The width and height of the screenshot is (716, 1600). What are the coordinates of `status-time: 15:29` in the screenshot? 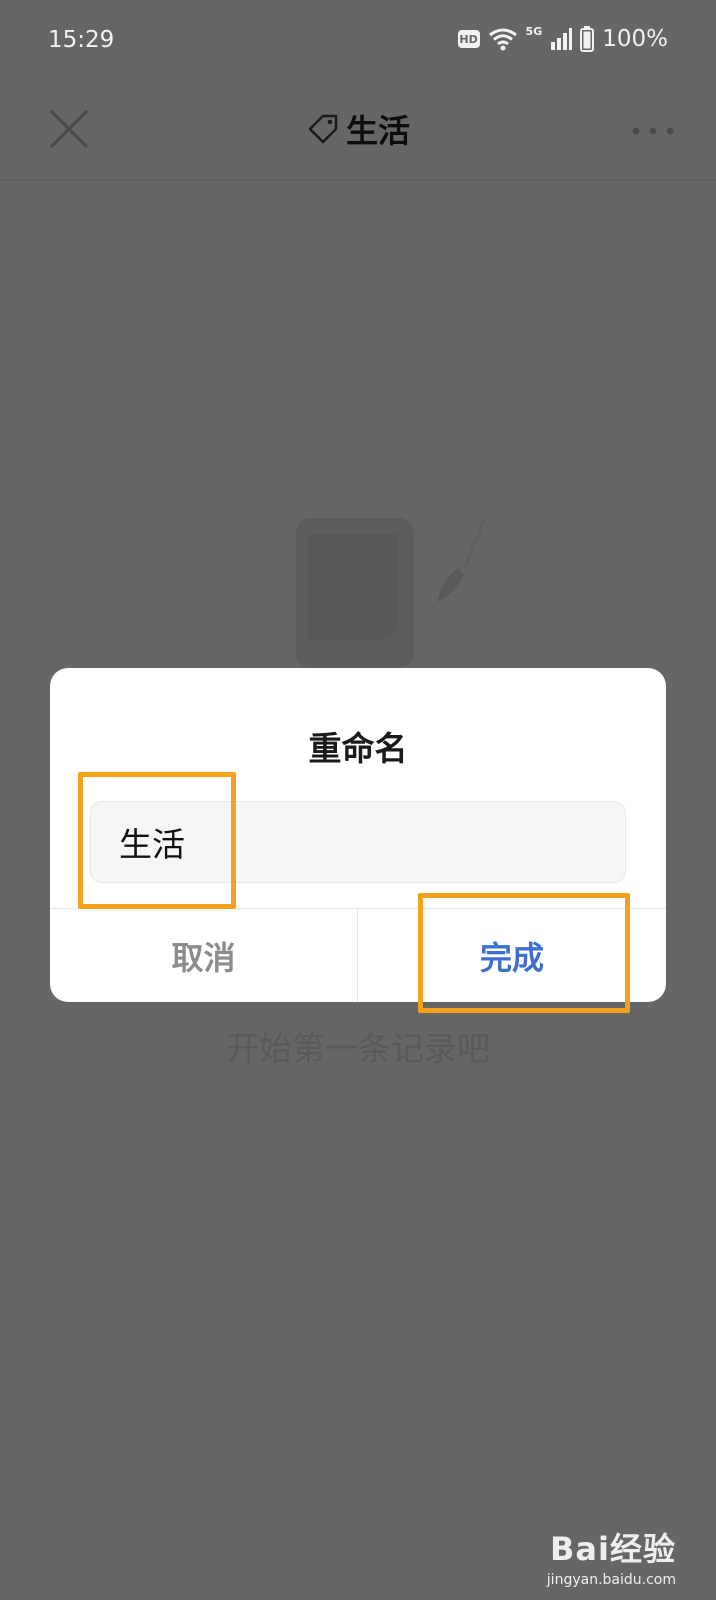 It's located at (81, 40).